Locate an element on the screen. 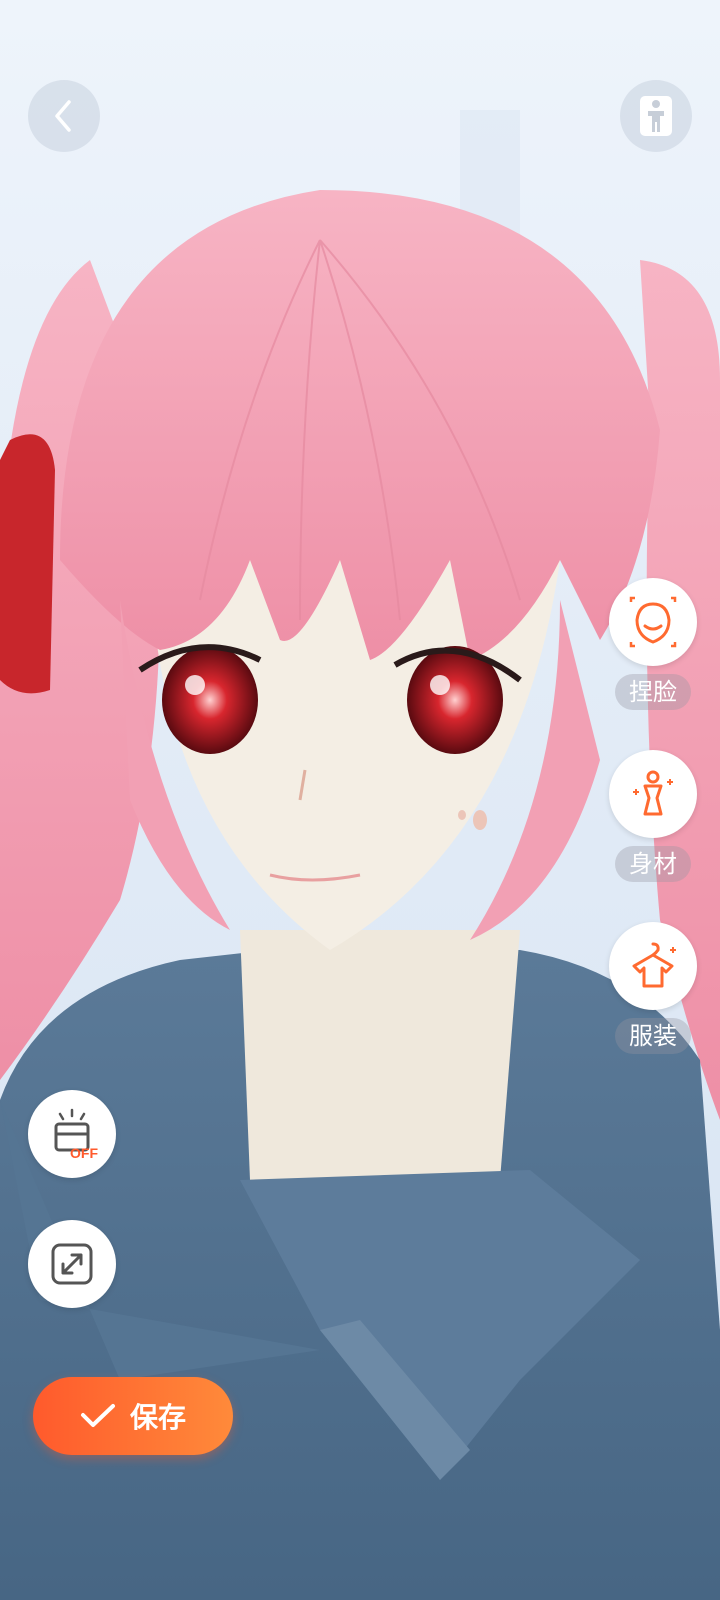 This screenshot has height=1600, width=720. clothes-tool-button is located at coordinates (653, 966).